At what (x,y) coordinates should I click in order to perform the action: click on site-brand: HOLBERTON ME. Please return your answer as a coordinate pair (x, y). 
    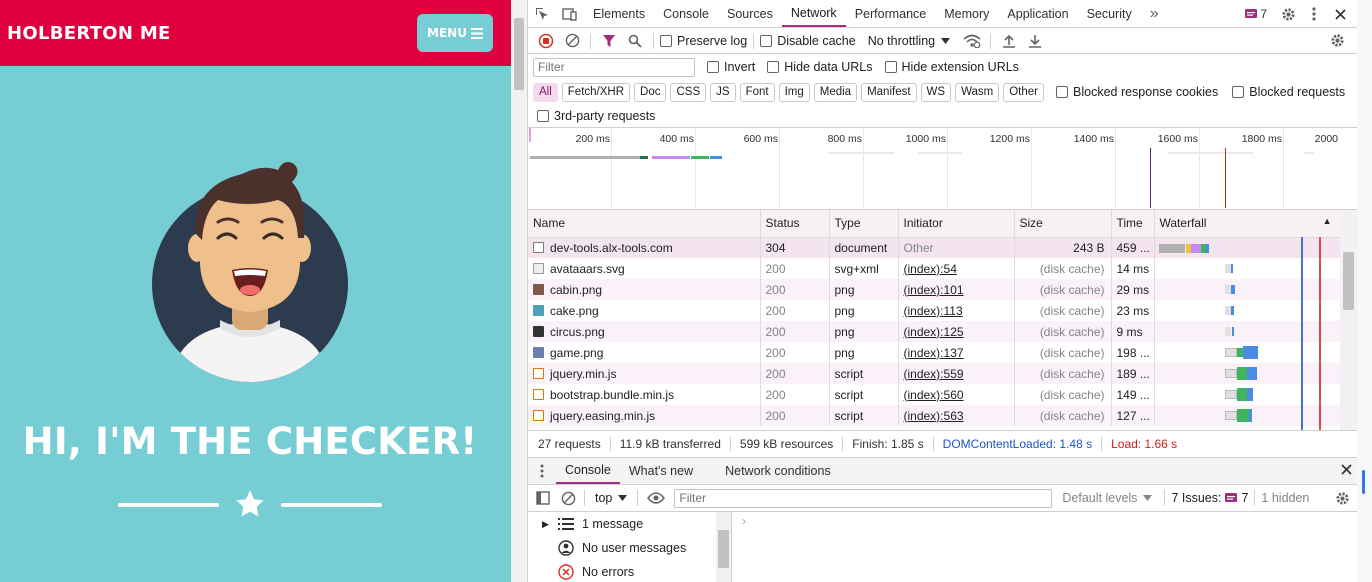
    Looking at the image, I should click on (89, 33).